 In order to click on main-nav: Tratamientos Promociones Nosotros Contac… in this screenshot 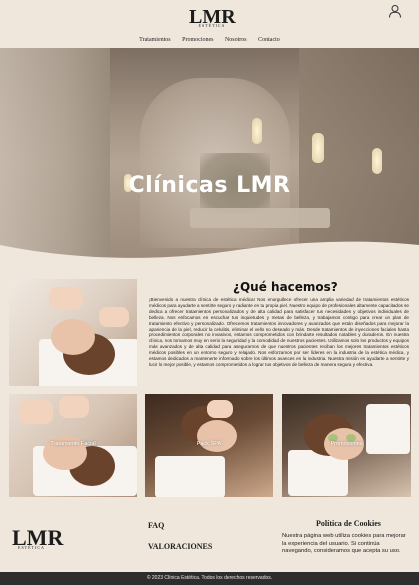, I will do `click(209, 40)`.